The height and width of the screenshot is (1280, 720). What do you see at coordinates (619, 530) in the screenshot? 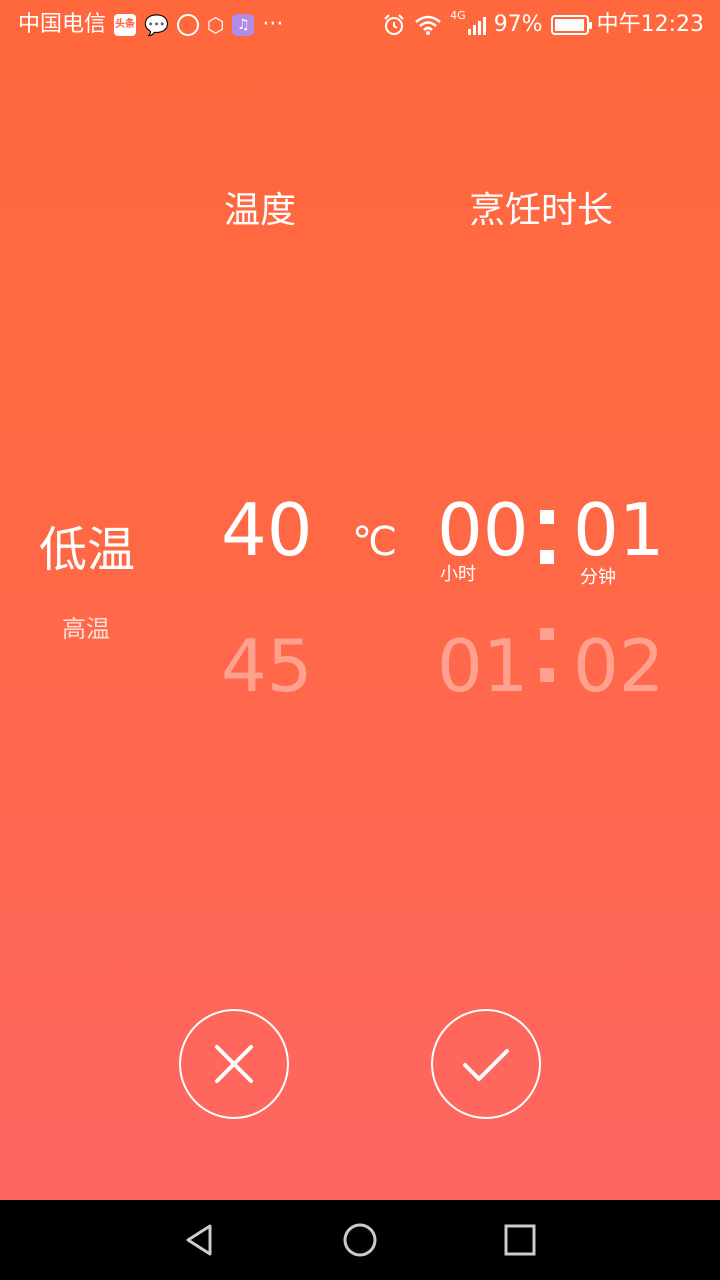
I see `minute-value-selected: 01` at bounding box center [619, 530].